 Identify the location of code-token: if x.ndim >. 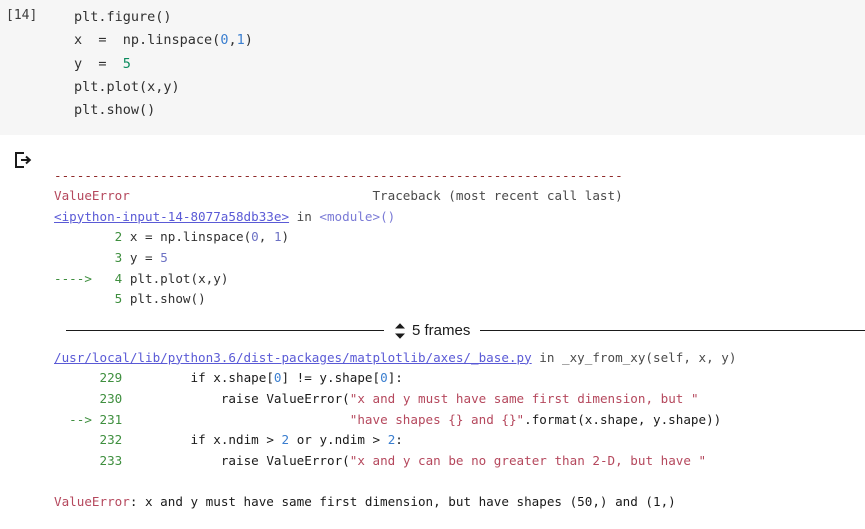
(236, 440).